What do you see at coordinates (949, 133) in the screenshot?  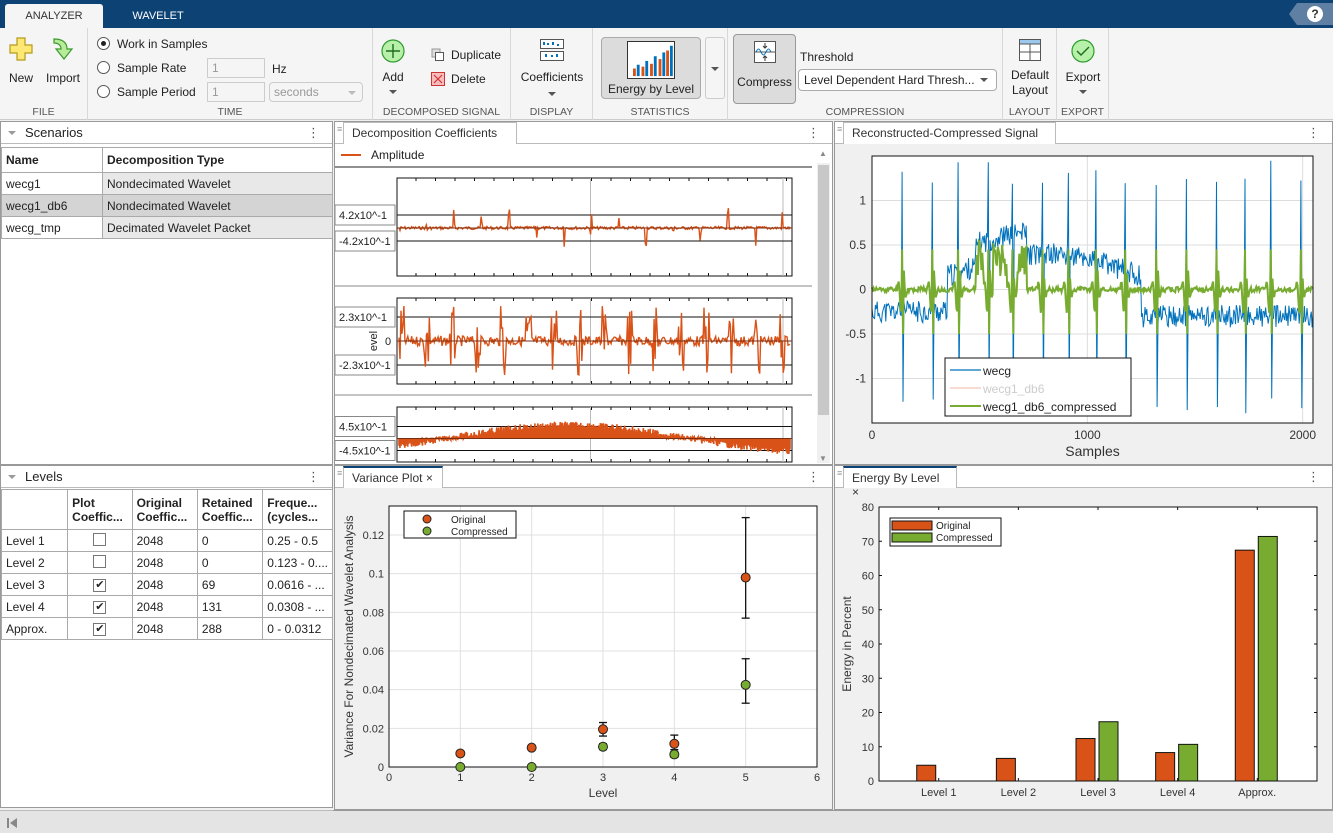 I see `tab-reconstructed-signal: Reconstructed-Compressed Signal` at bounding box center [949, 133].